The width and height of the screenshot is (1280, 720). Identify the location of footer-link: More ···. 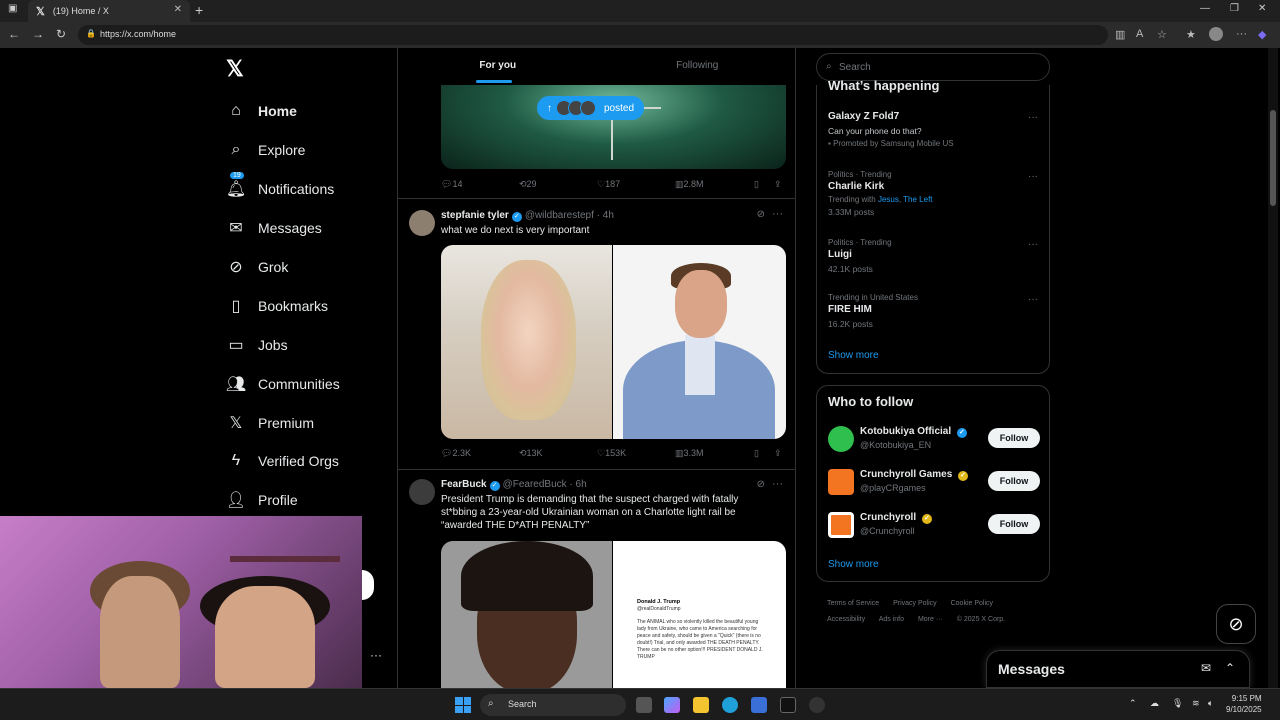
(930, 619).